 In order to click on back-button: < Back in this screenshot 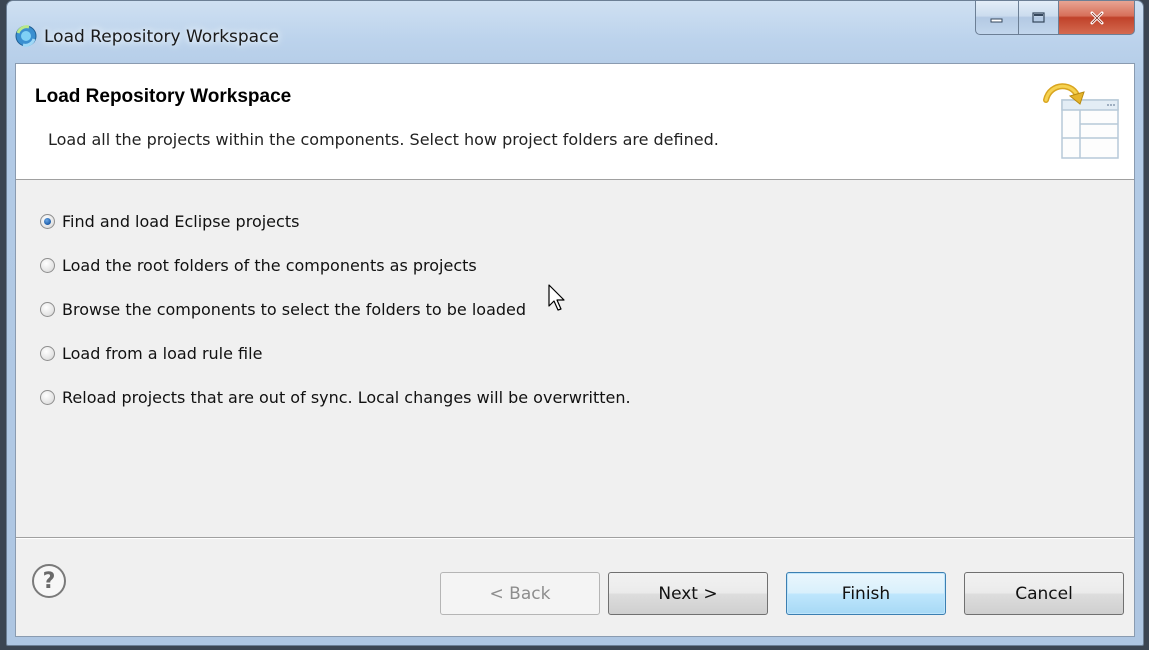, I will do `click(520, 593)`.